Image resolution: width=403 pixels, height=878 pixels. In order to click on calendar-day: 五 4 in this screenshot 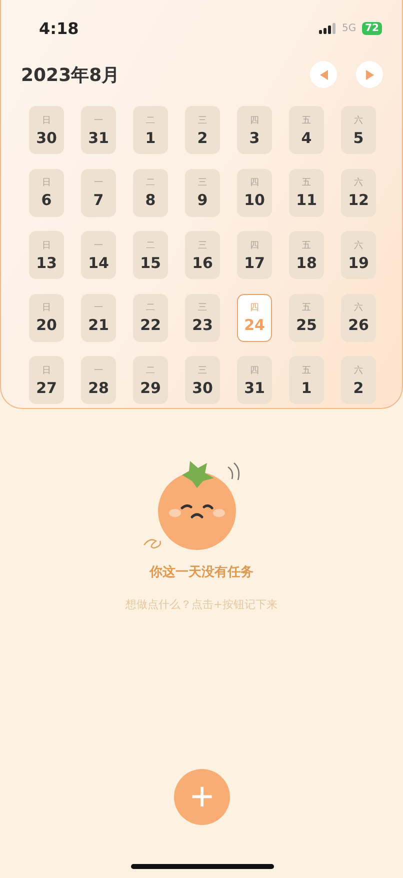, I will do `click(306, 130)`.